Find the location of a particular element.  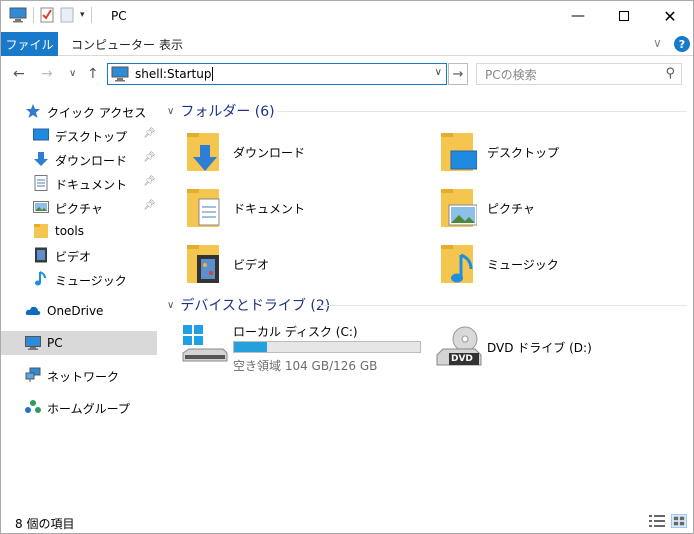

drive-d: DVD DVD ドライブ (D:) is located at coordinates (540, 350).